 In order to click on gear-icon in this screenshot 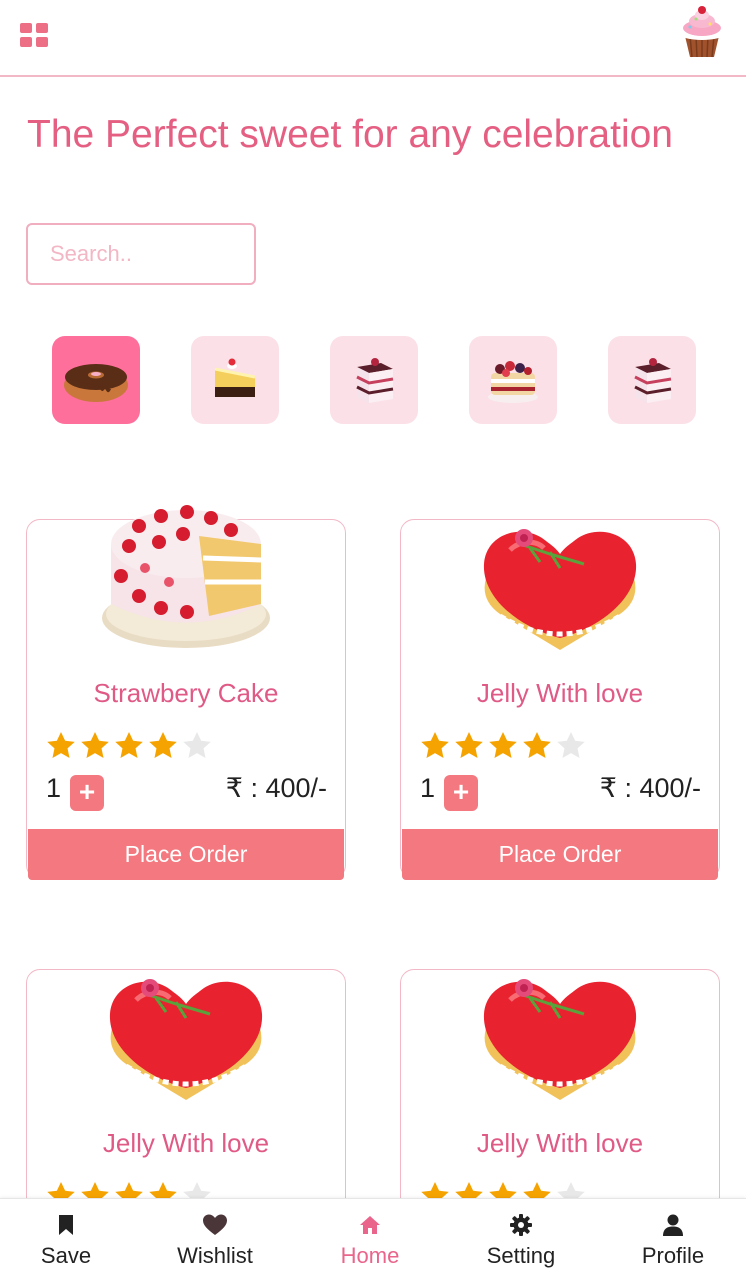, I will do `click(521, 1225)`.